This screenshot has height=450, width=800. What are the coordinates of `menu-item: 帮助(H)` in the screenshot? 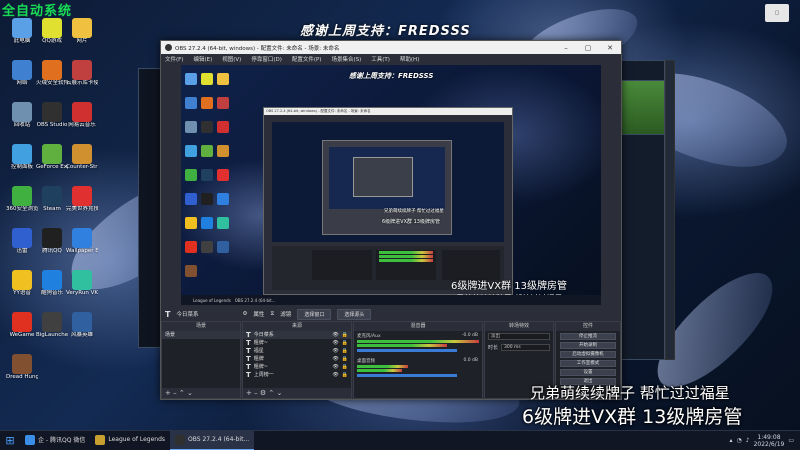 It's located at (409, 59).